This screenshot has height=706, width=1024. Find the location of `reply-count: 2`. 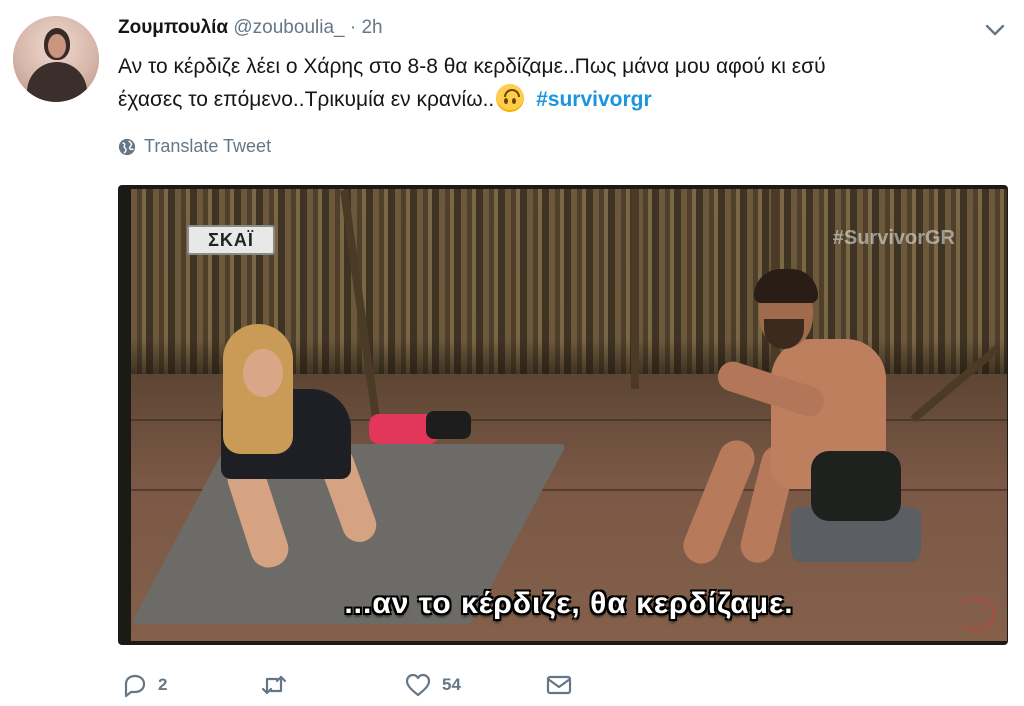

reply-count: 2 is located at coordinates (163, 684).